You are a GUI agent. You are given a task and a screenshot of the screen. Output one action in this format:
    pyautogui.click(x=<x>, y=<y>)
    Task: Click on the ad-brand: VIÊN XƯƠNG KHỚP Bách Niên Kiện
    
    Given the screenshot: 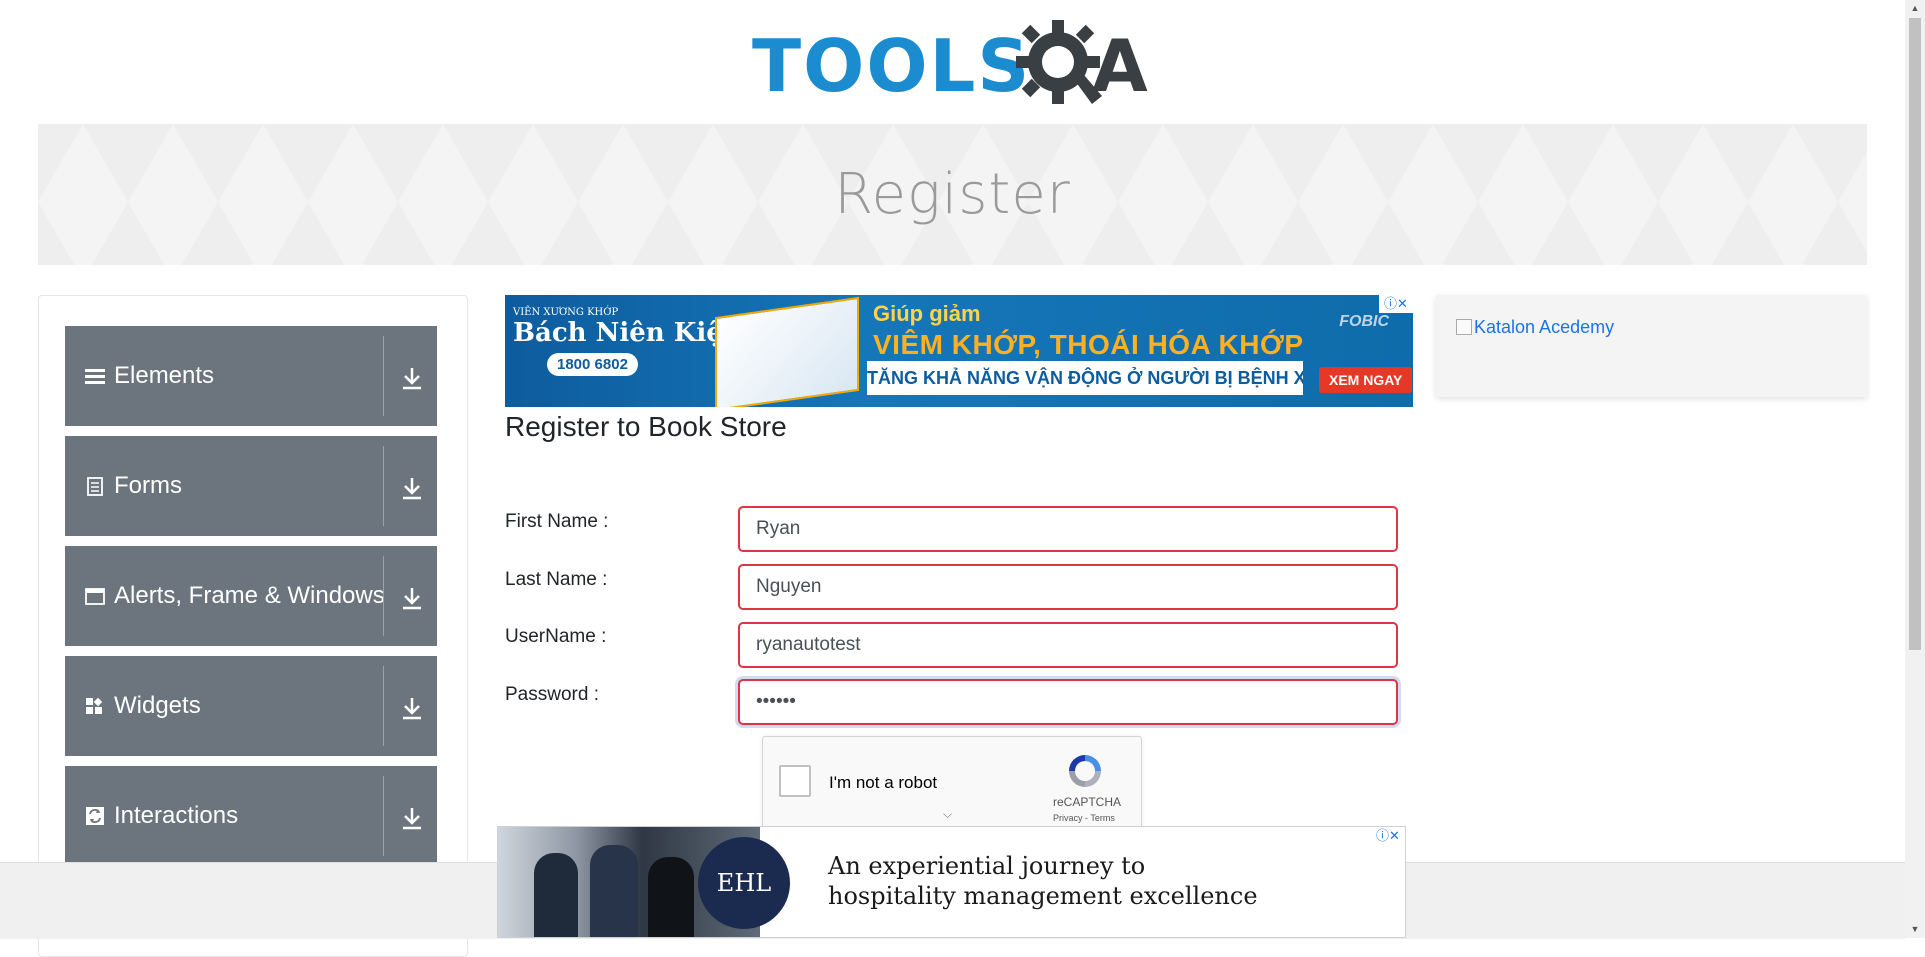 What is the action you would take?
    pyautogui.click(x=627, y=327)
    